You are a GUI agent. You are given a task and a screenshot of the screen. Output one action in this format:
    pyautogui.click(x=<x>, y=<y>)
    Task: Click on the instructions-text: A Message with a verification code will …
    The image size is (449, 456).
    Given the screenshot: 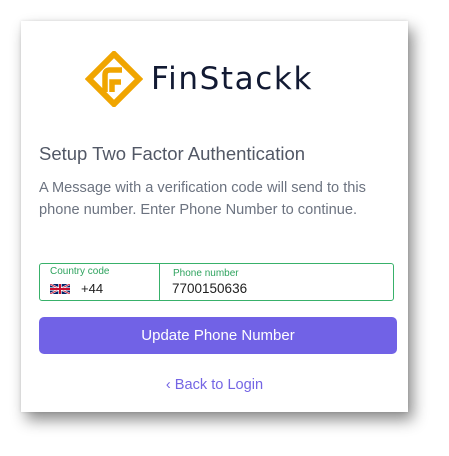 What is the action you would take?
    pyautogui.click(x=202, y=199)
    